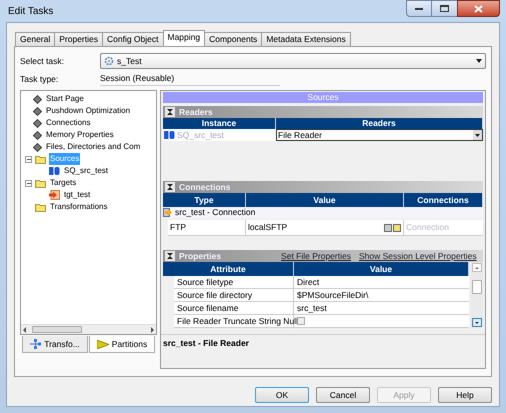 This screenshot has height=413, width=506. Describe the element at coordinates (443, 200) in the screenshot. I see `column-header: Connections` at that location.